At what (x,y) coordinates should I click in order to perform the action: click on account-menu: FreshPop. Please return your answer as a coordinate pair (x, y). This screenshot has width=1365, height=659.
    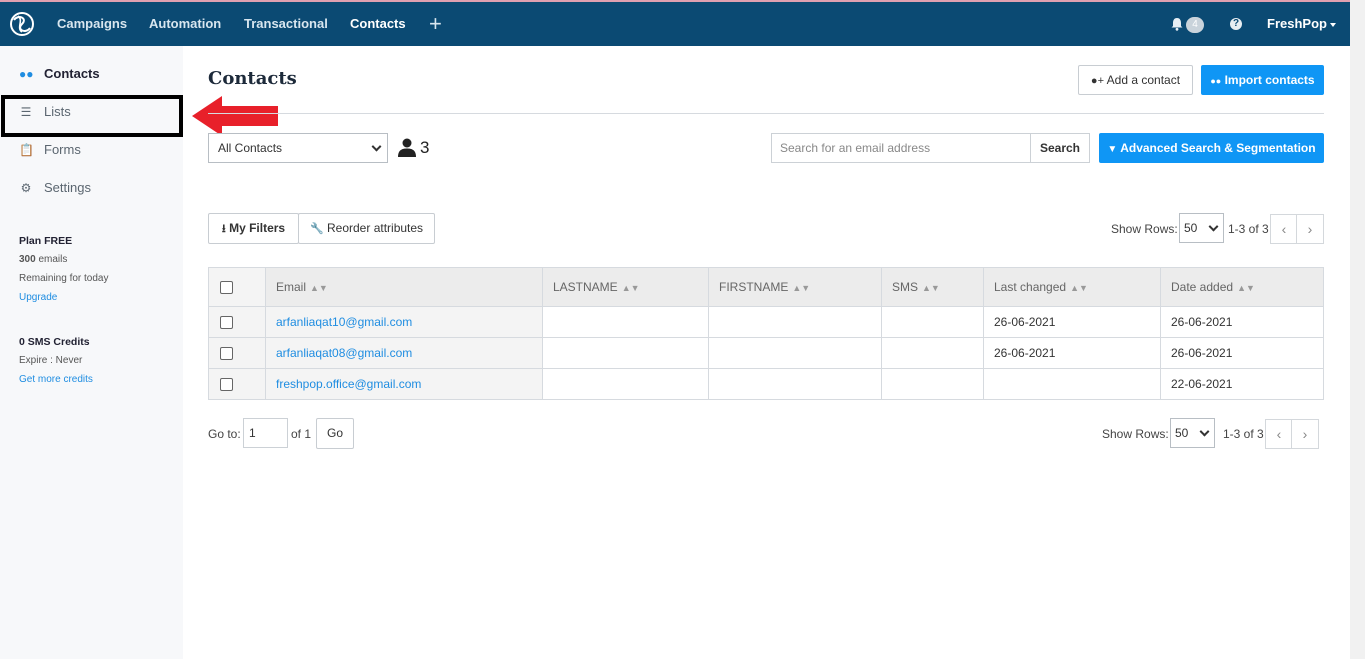
    Looking at the image, I should click on (1297, 24).